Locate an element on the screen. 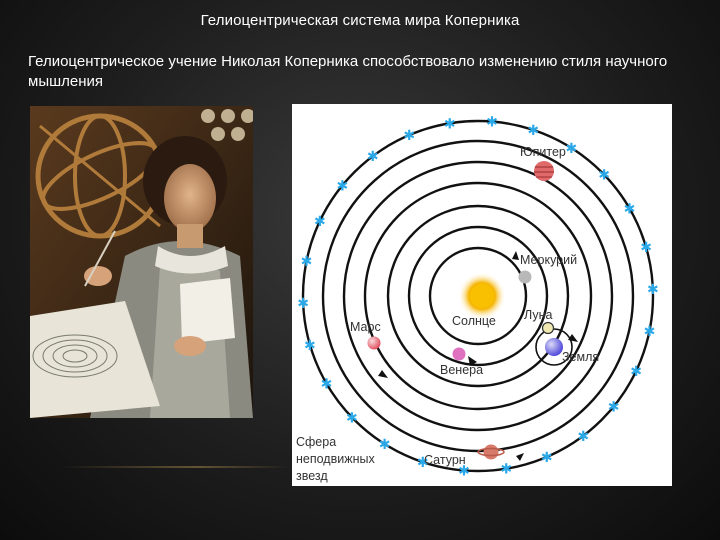  label-sphere-line3: звезд is located at coordinates (312, 476).